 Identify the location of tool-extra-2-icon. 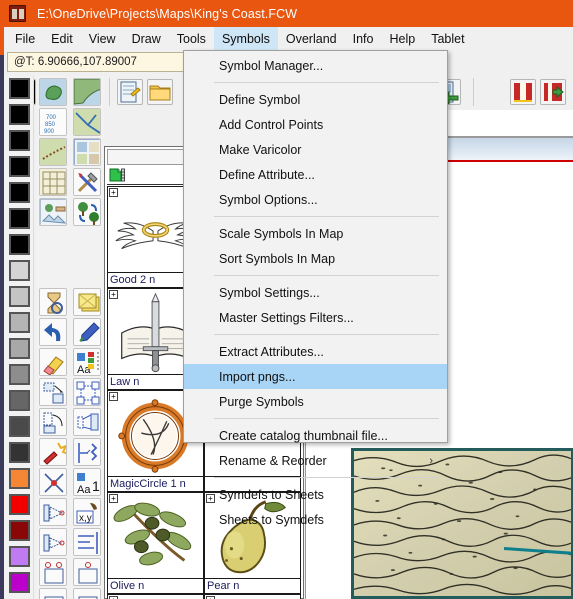
(87, 593).